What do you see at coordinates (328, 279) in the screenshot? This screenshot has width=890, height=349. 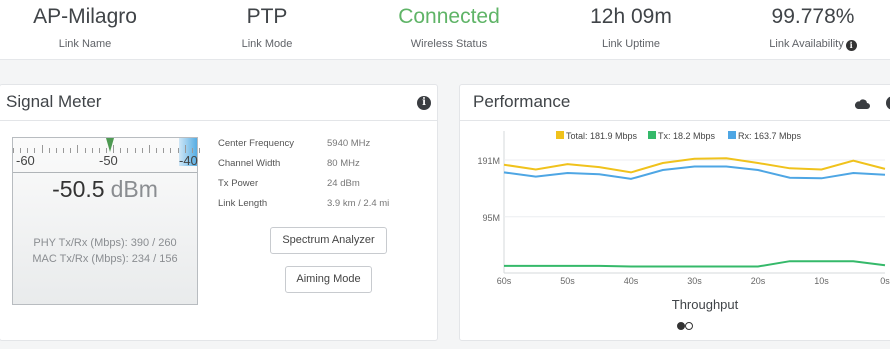 I see `aiming-mode-button: Aiming Mode` at bounding box center [328, 279].